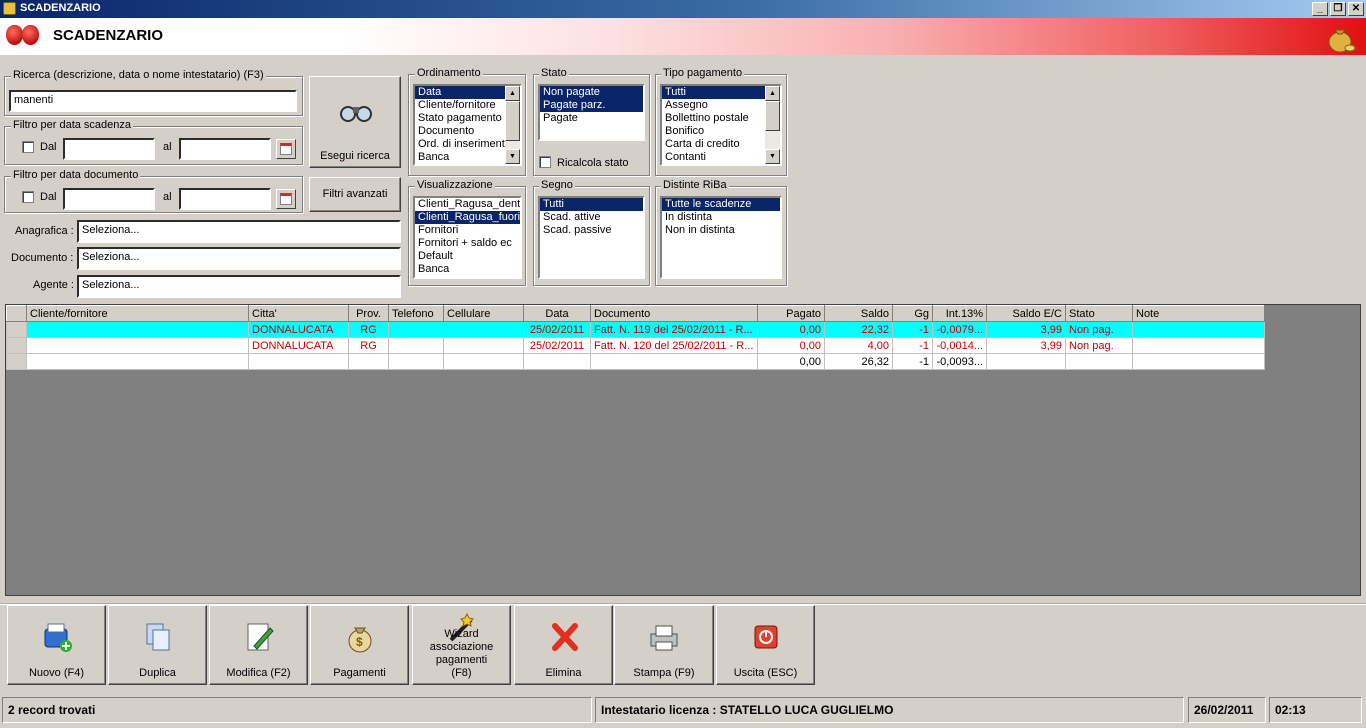  What do you see at coordinates (56, 645) in the screenshot?
I see `new-button: Nuovo (F4)` at bounding box center [56, 645].